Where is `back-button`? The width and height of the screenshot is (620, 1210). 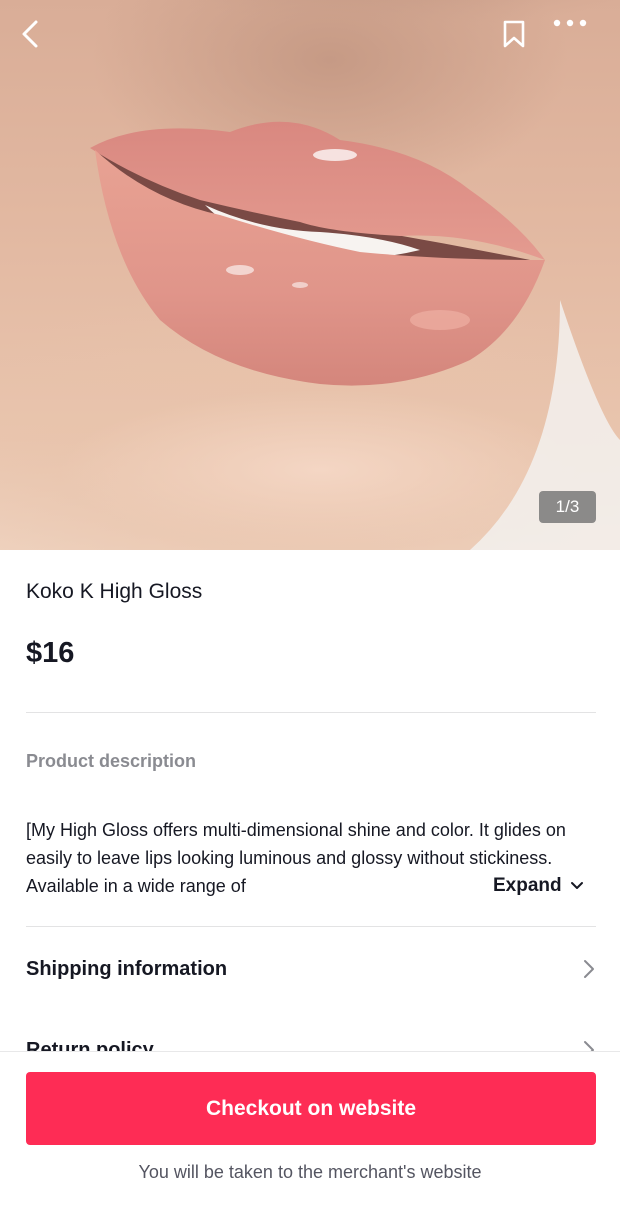 back-button is located at coordinates (38, 38).